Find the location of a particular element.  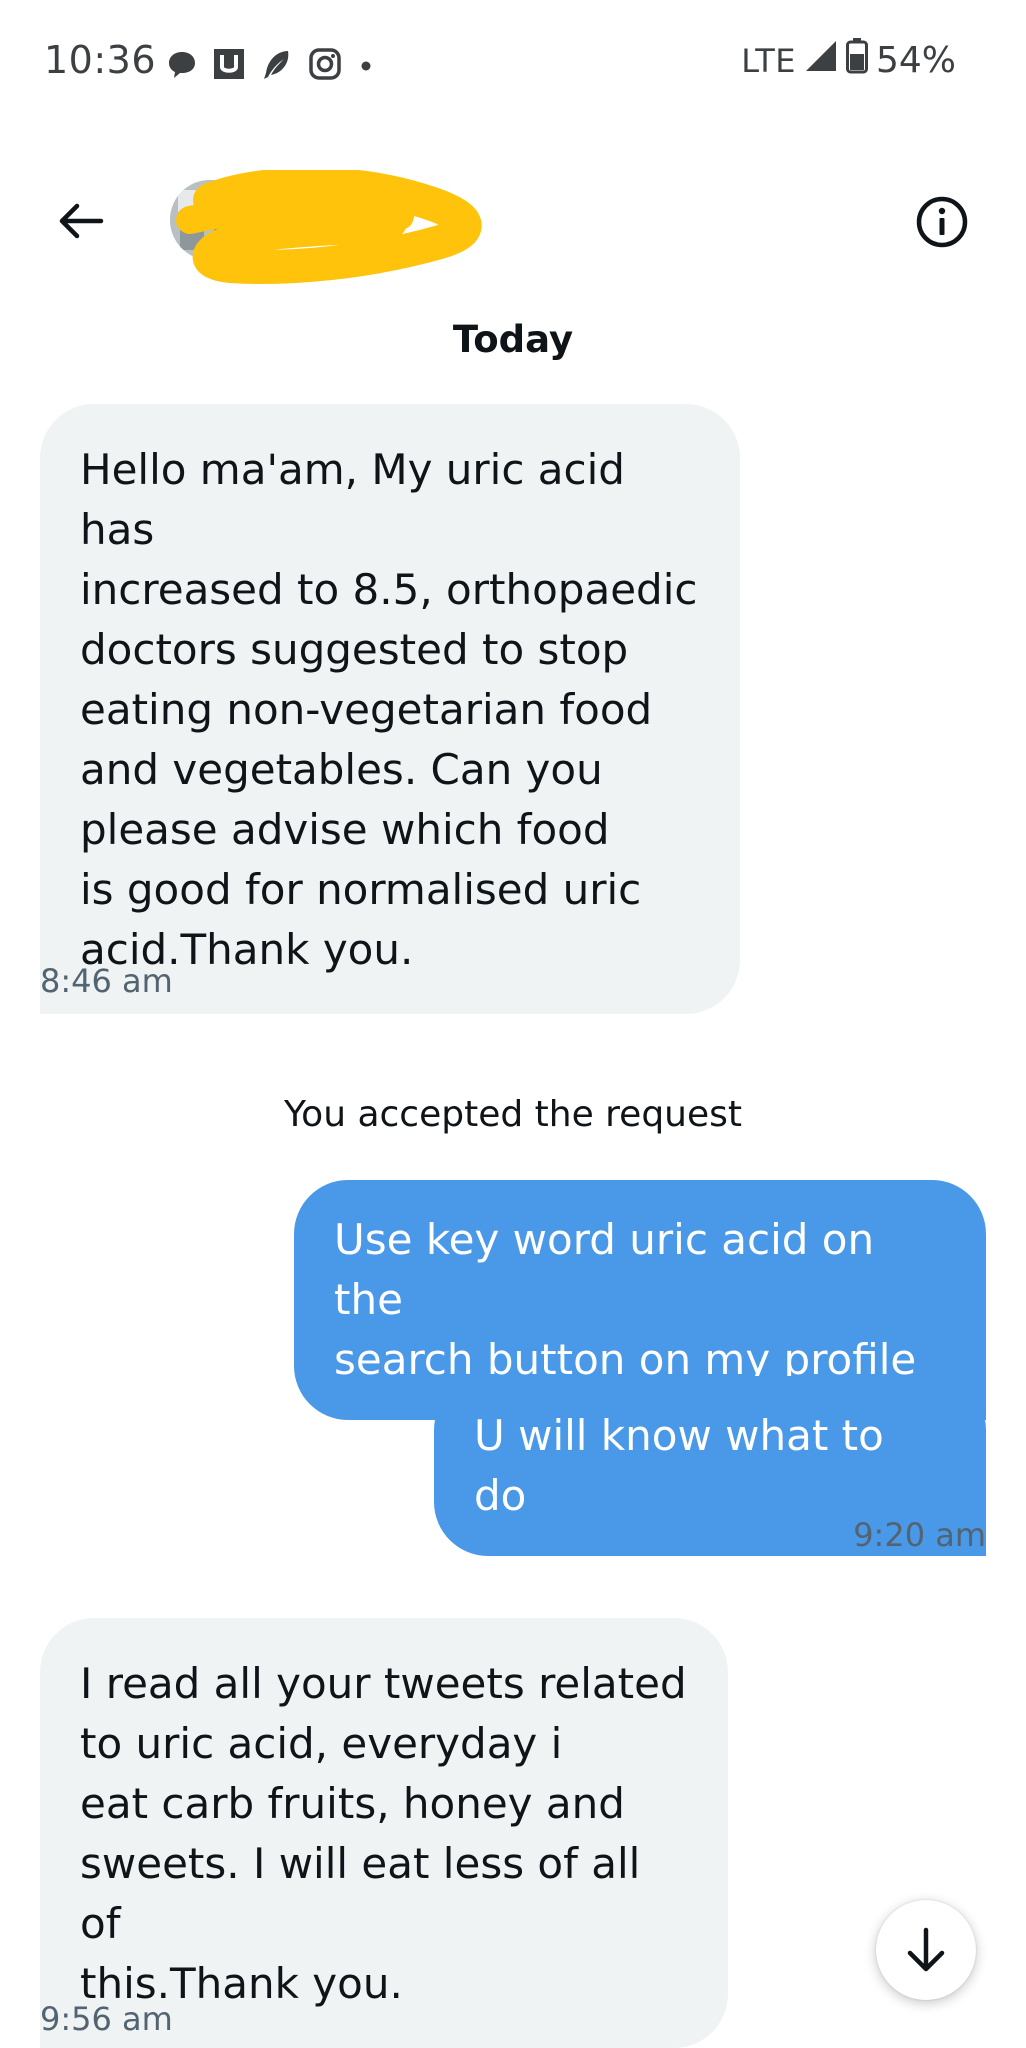

message-line: I read all your tweets related is located at coordinates (383, 1683).